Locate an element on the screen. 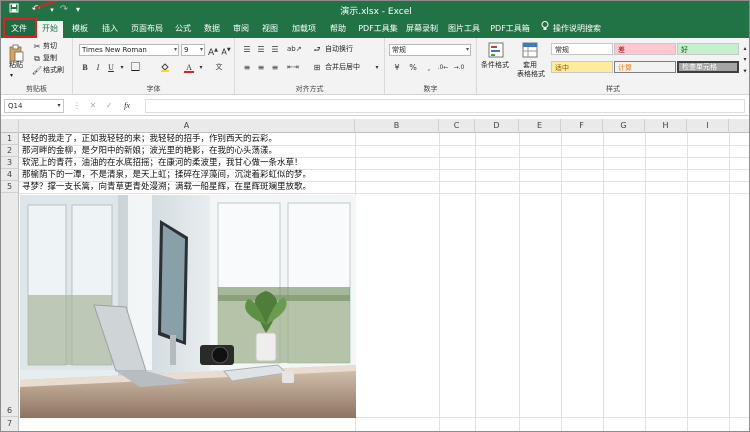 The image size is (750, 432). tab-pdf-toolbox: PDF工具箱 is located at coordinates (510, 28).